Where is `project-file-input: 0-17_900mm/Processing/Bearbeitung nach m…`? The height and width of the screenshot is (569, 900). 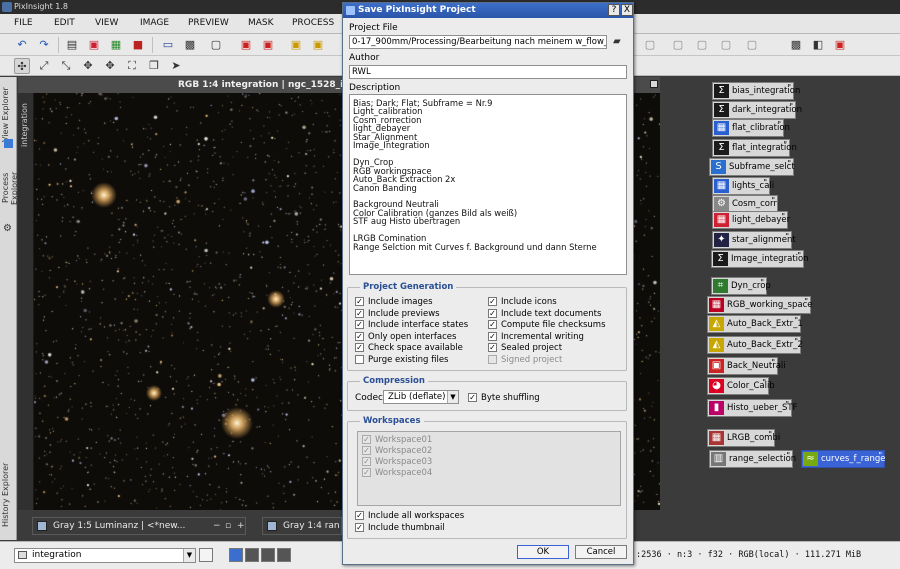
project-file-input: 0-17_900mm/Processing/Bearbeitung nach m… is located at coordinates (478, 42).